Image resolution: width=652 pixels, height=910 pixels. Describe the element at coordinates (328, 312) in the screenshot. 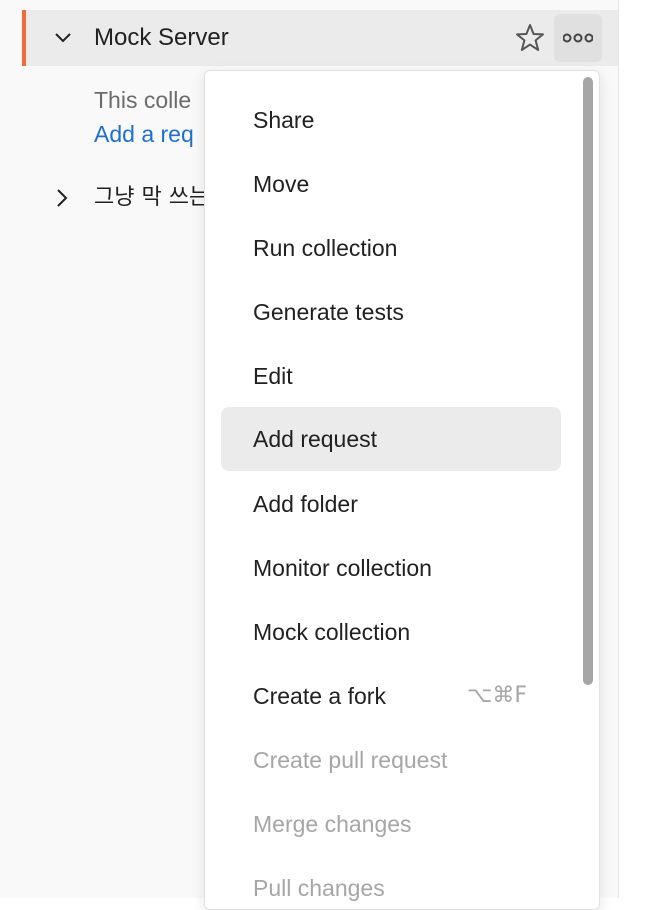

I see `menu-item-label: Generate tests` at that location.